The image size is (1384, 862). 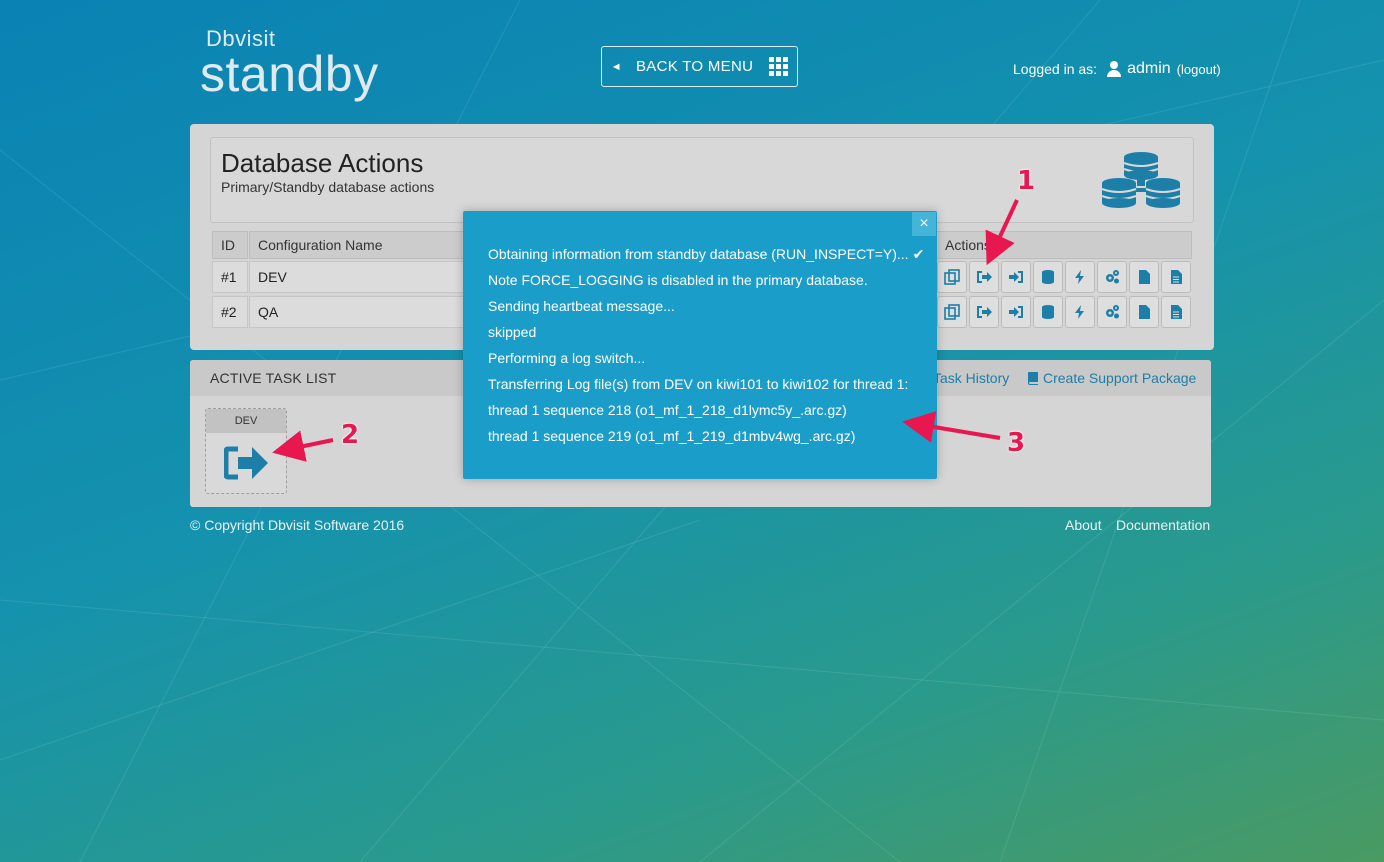 I want to click on page-subtitle: Primary/Standby database actions, so click(x=328, y=187).